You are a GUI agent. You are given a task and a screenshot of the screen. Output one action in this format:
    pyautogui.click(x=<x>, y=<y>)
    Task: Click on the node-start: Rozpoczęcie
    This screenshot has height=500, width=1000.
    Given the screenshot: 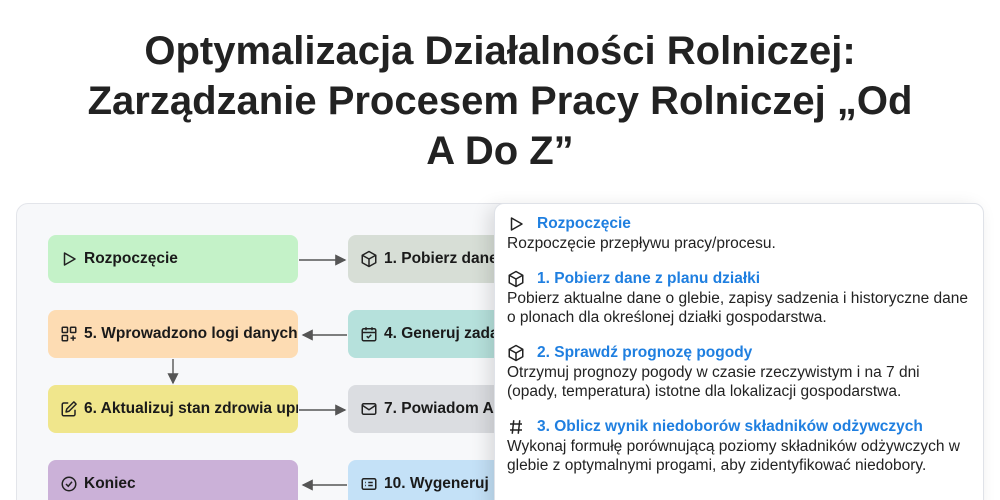 What is the action you would take?
    pyautogui.click(x=173, y=259)
    